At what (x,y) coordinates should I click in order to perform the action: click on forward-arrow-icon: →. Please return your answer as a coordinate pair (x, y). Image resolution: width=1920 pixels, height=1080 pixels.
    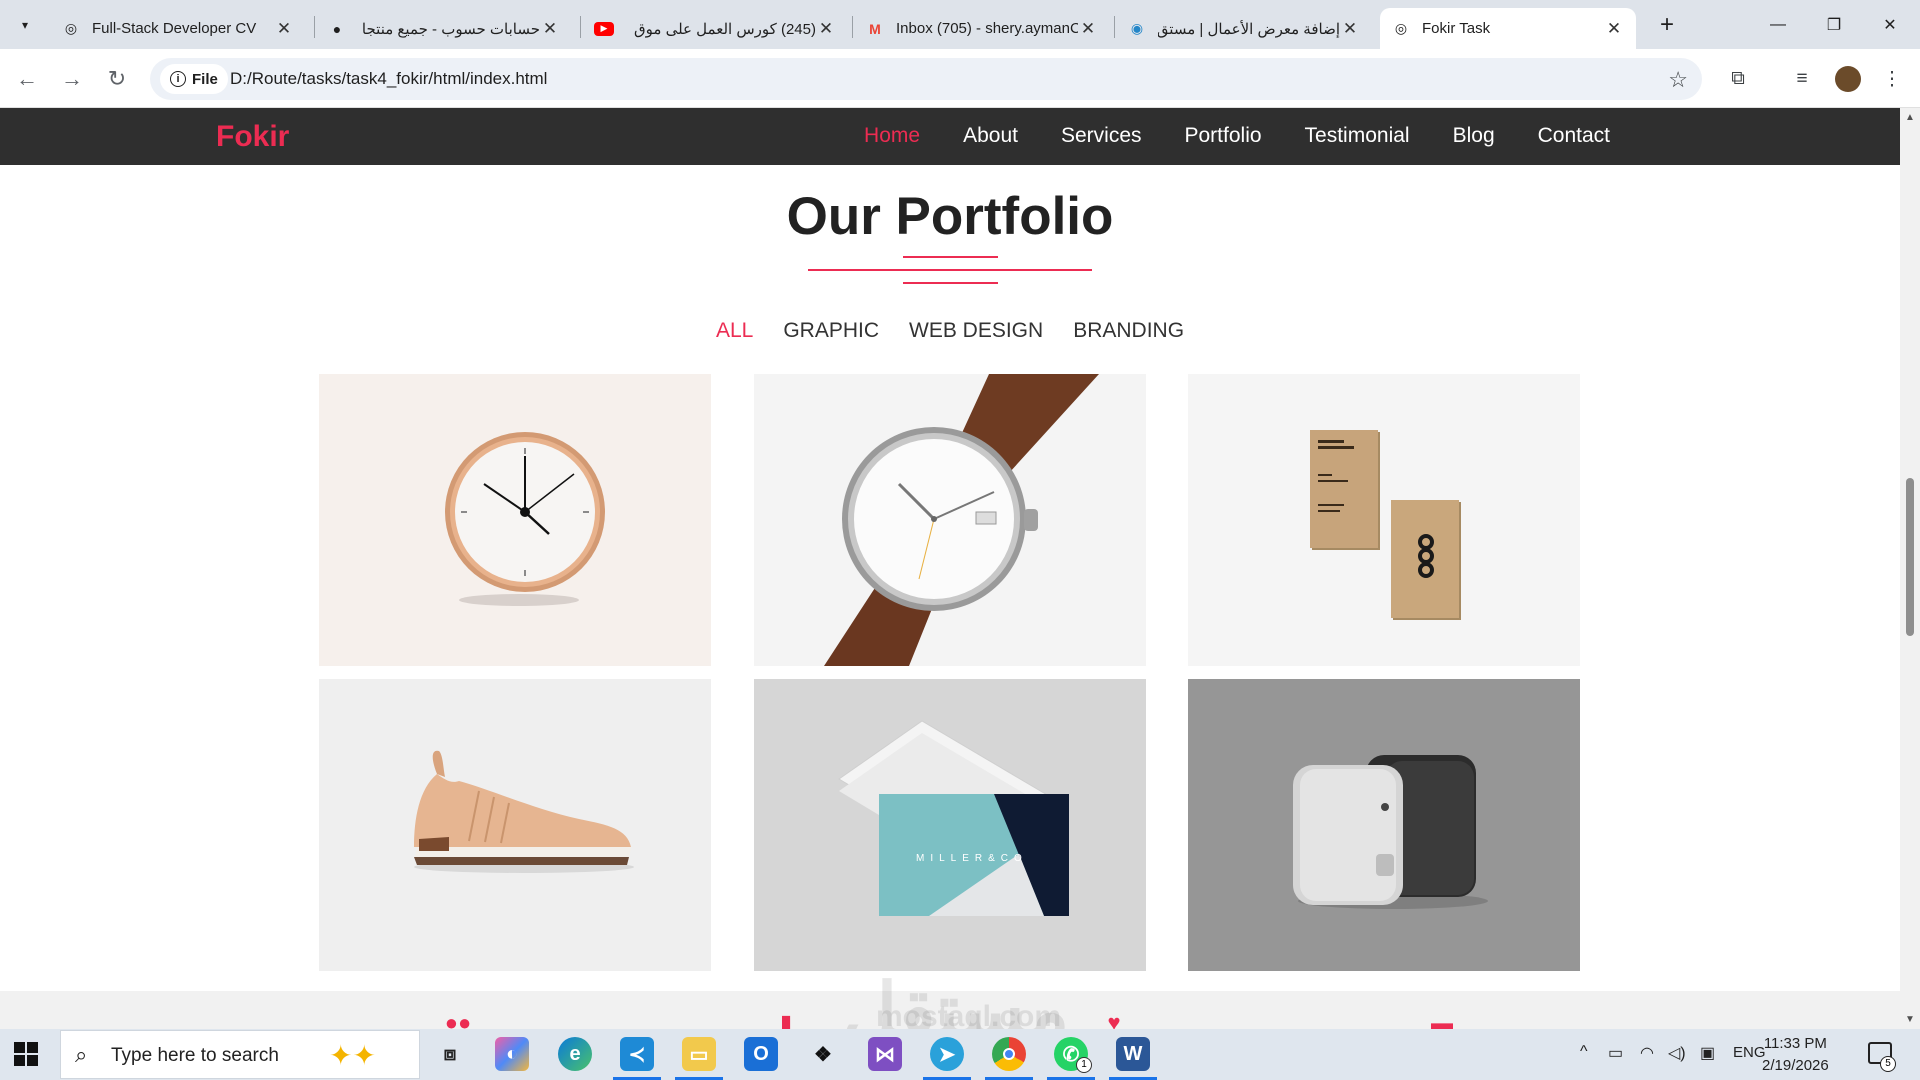
    Looking at the image, I should click on (72, 79).